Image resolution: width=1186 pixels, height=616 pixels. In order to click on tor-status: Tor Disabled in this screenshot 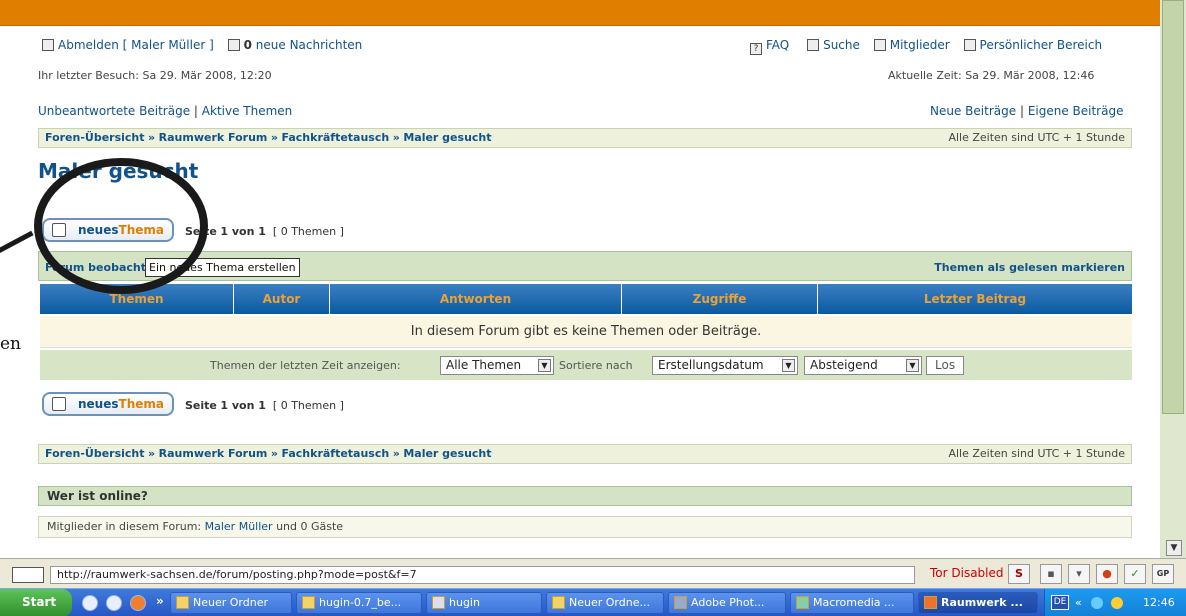, I will do `click(967, 573)`.